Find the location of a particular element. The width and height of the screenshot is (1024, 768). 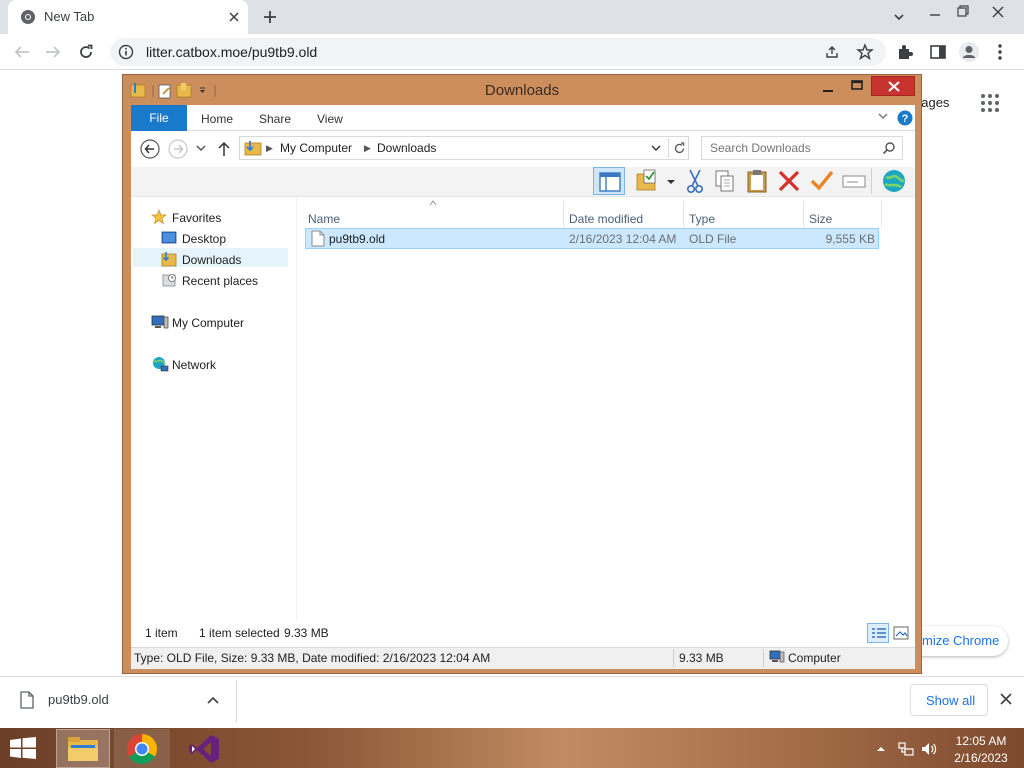

ribbon-tab-home: Home is located at coordinates (217, 119).